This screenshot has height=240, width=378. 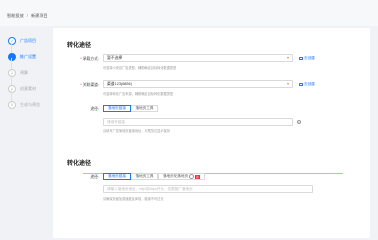 I want to click on path-label-2: 途径:, so click(x=94, y=177).